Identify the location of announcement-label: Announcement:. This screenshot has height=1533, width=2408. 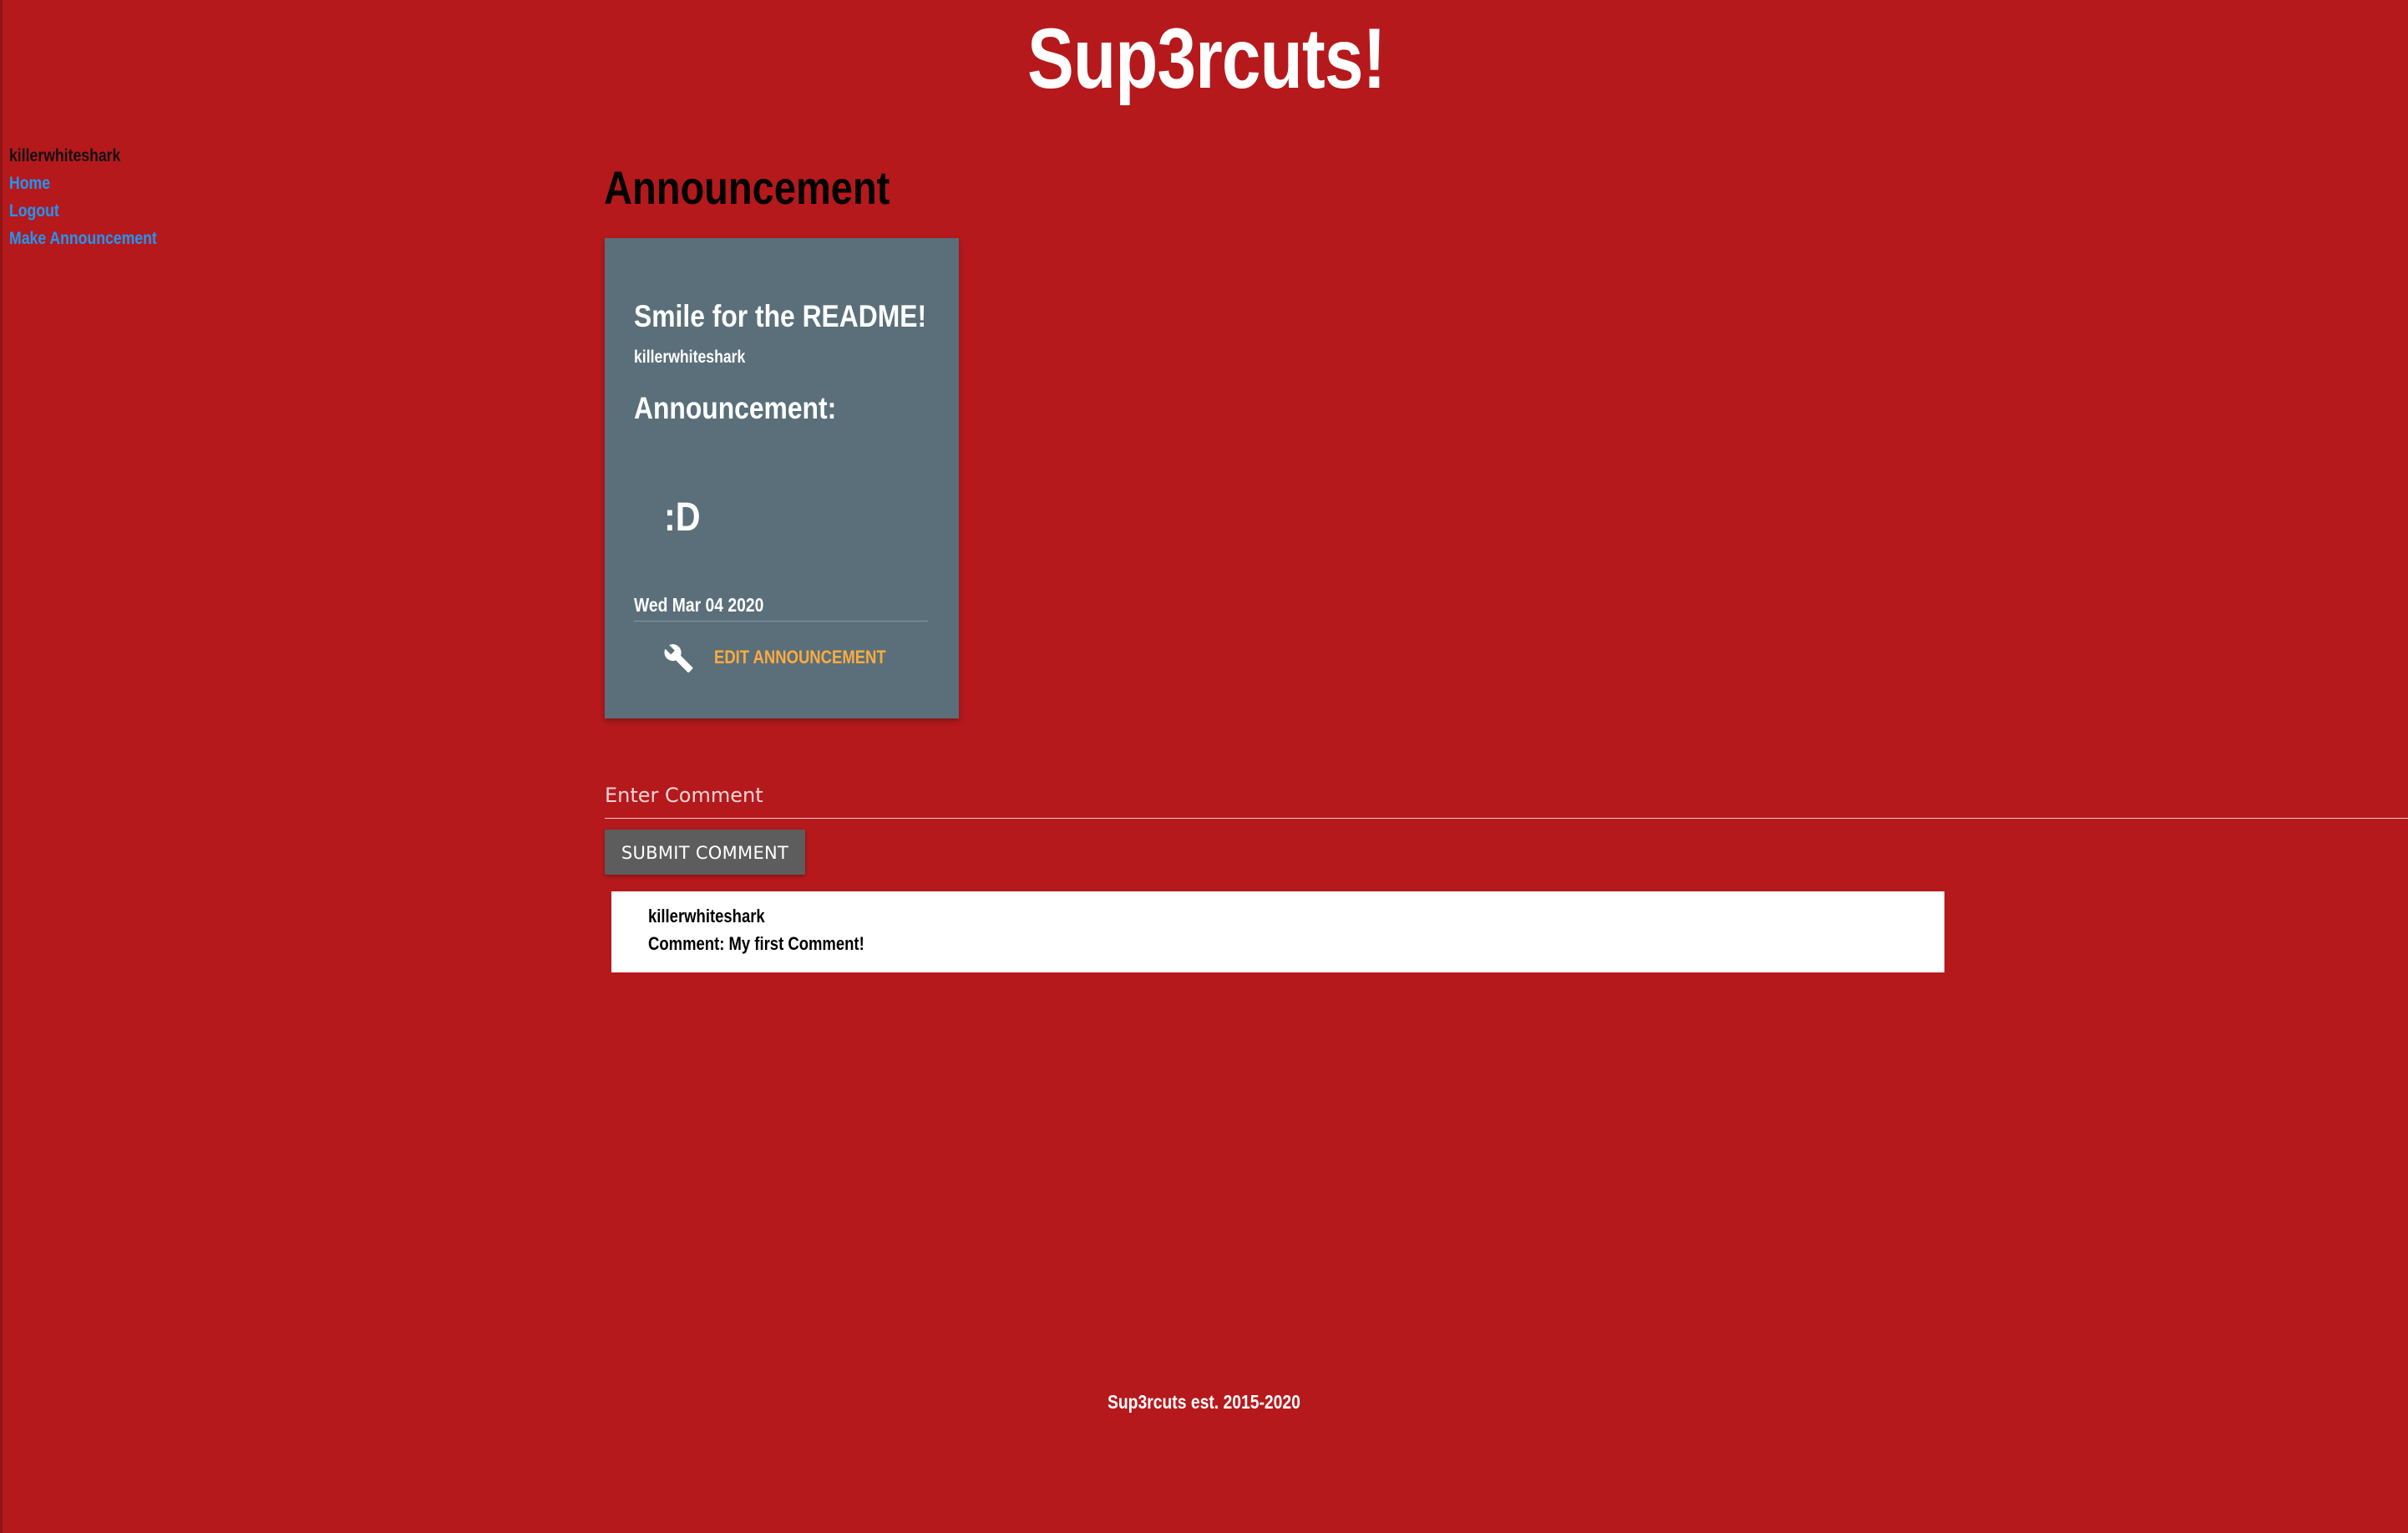
(735, 408).